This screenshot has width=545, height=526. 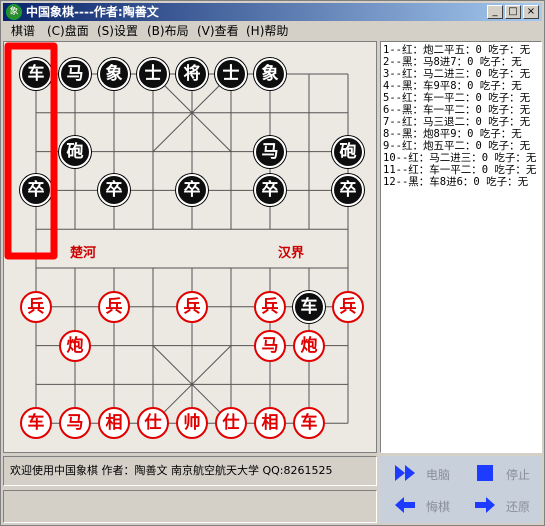 What do you see at coordinates (452, 134) in the screenshot?
I see `history-row: 8--黑：炮8平9：0 吃子：无` at bounding box center [452, 134].